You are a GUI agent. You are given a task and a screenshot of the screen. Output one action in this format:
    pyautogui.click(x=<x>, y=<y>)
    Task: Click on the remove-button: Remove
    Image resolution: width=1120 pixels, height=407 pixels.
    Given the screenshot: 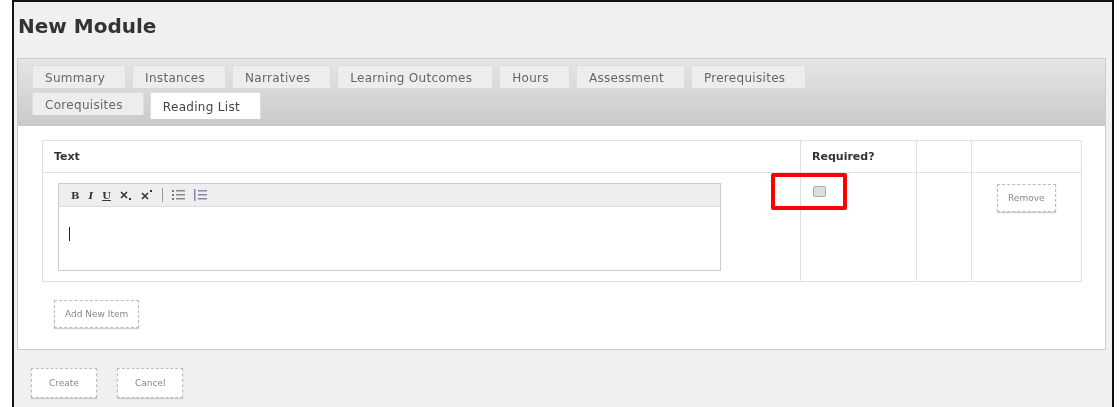 What is the action you would take?
    pyautogui.click(x=1026, y=198)
    